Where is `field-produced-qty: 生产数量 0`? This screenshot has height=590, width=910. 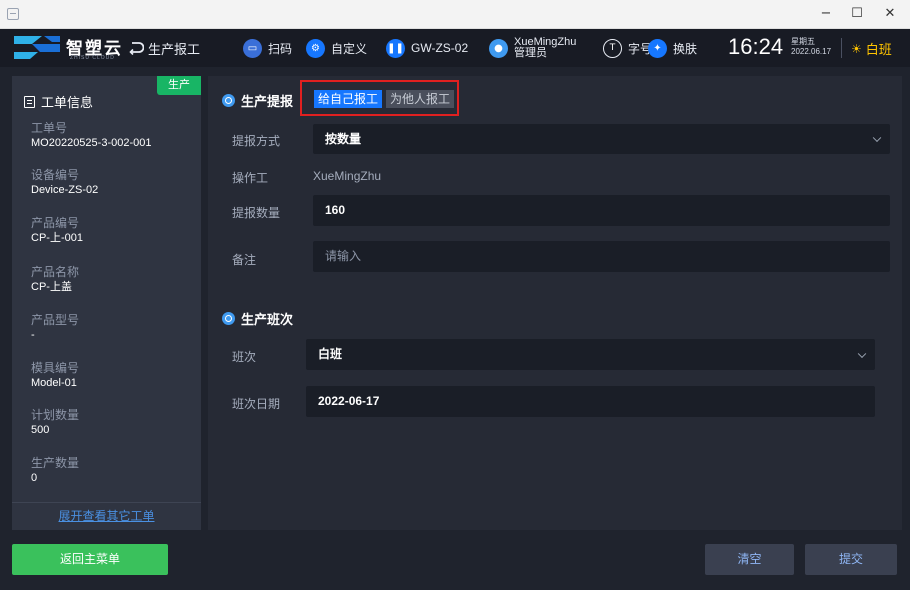 field-produced-qty: 生产数量 0 is located at coordinates (55, 471).